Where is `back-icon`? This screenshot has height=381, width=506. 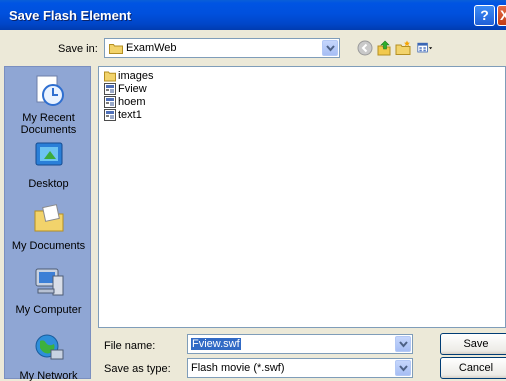
back-icon is located at coordinates (365, 48).